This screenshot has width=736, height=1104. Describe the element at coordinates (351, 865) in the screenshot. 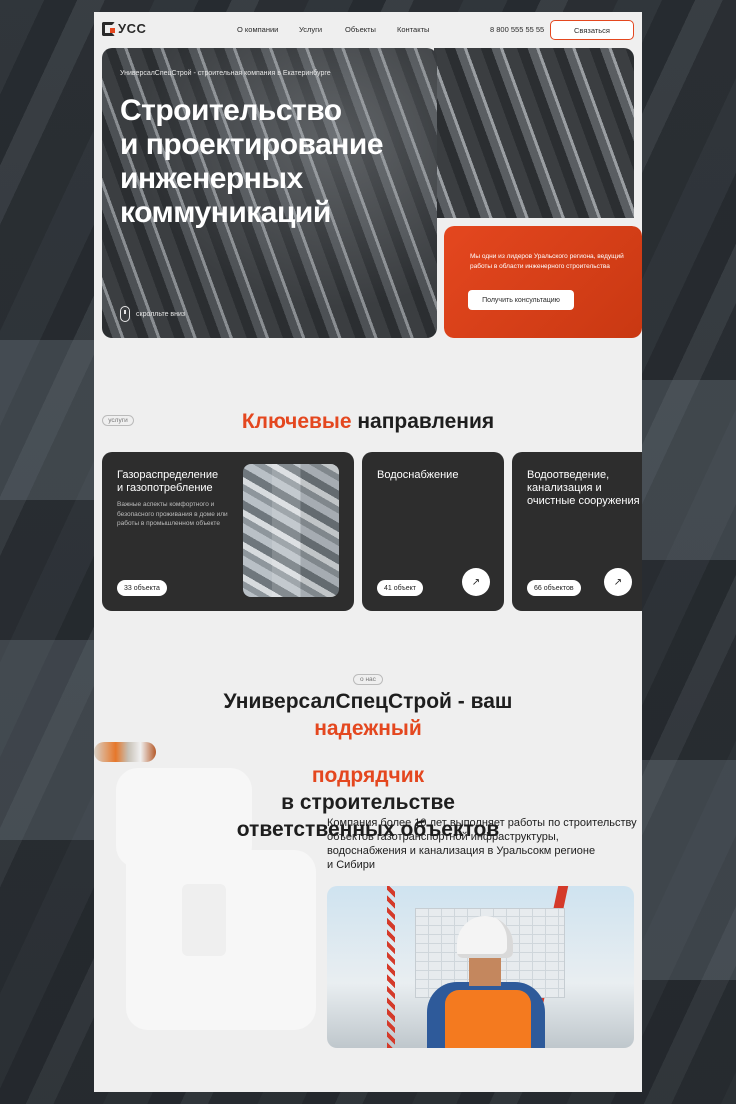

I see `about-text-line: и Сибири` at that location.